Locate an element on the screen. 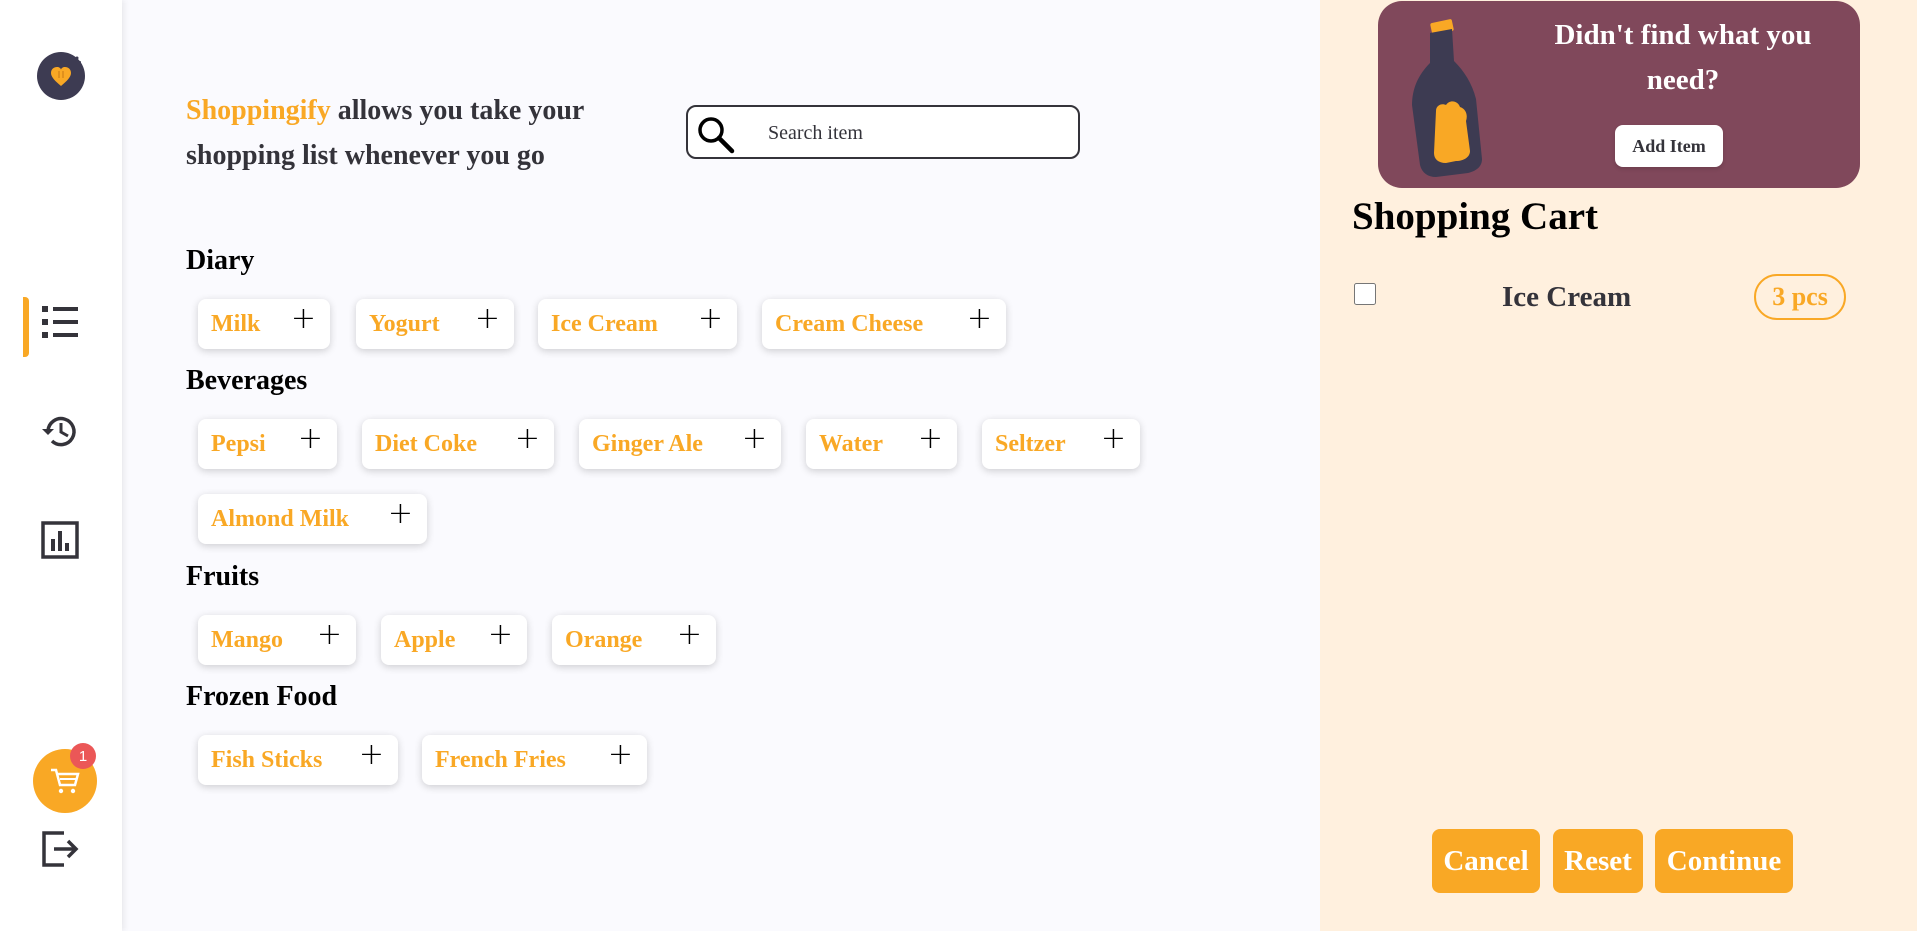 This screenshot has height=931, width=1917. item-fish-sticks: Fish Sticks + is located at coordinates (298, 760).